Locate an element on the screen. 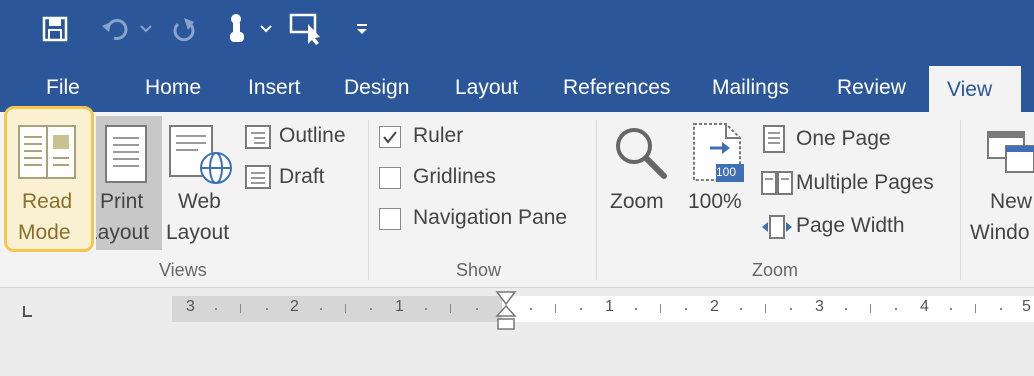 The width and height of the screenshot is (1034, 376). ruler-checkbox is located at coordinates (390, 137).